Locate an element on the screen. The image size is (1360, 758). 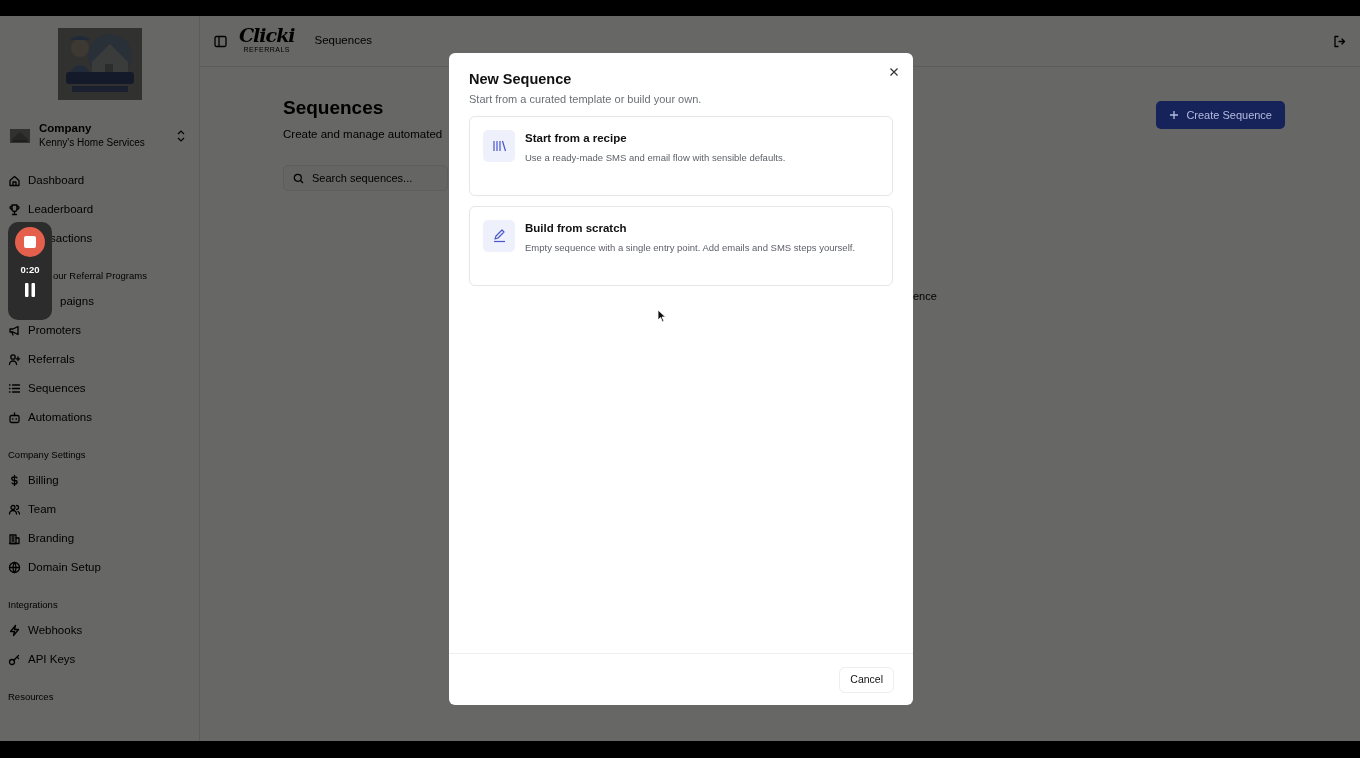
pause-button is located at coordinates (30, 290).